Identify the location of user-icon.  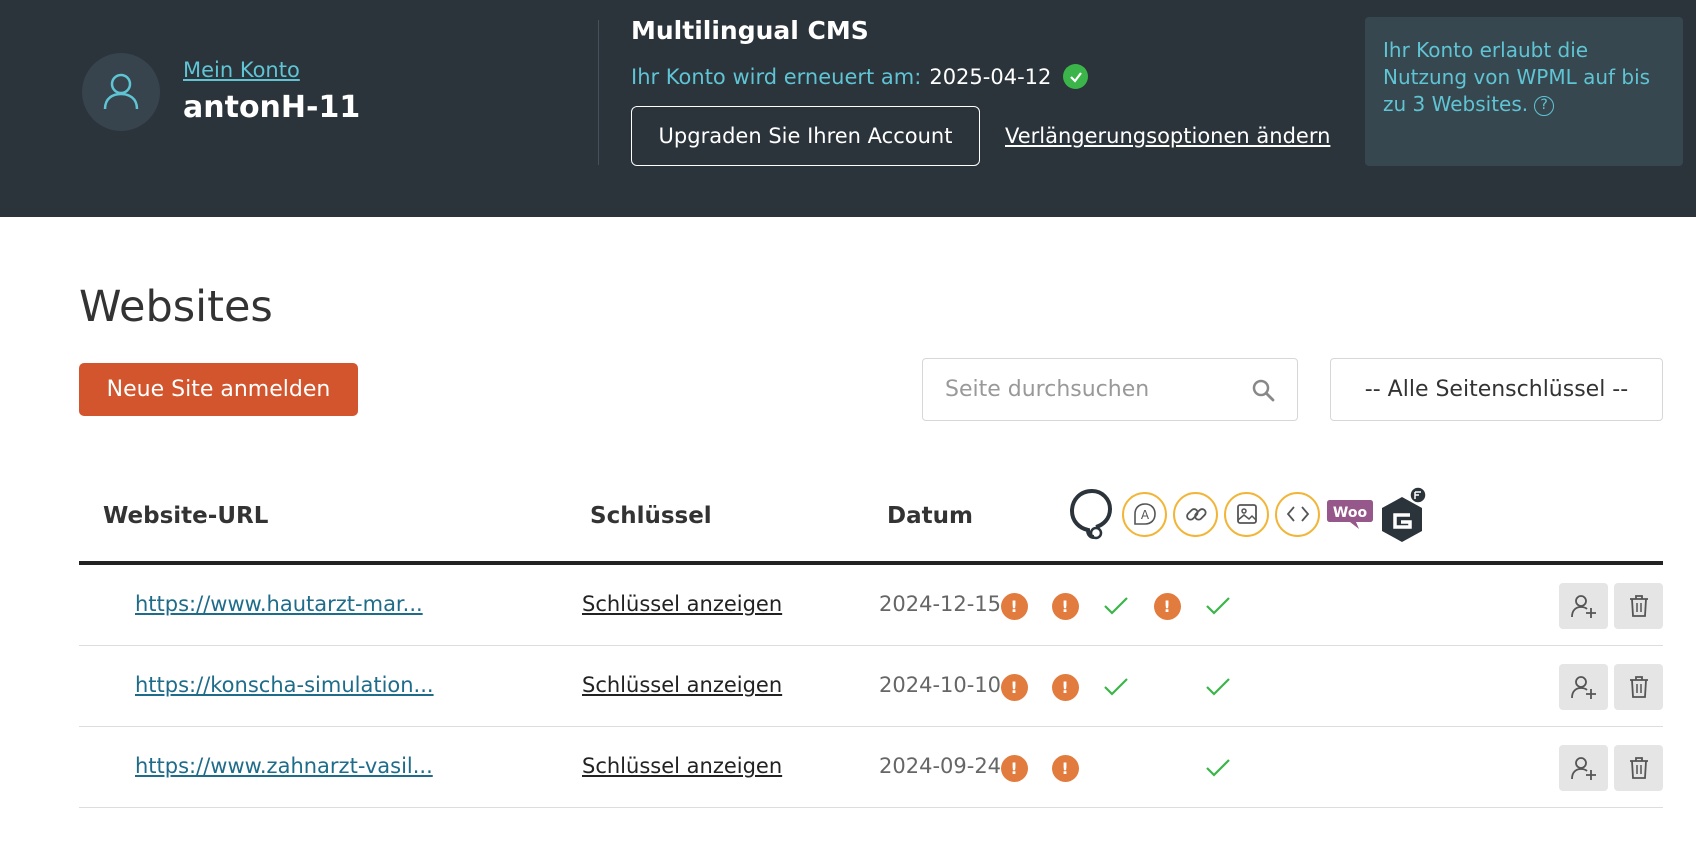
(121, 91).